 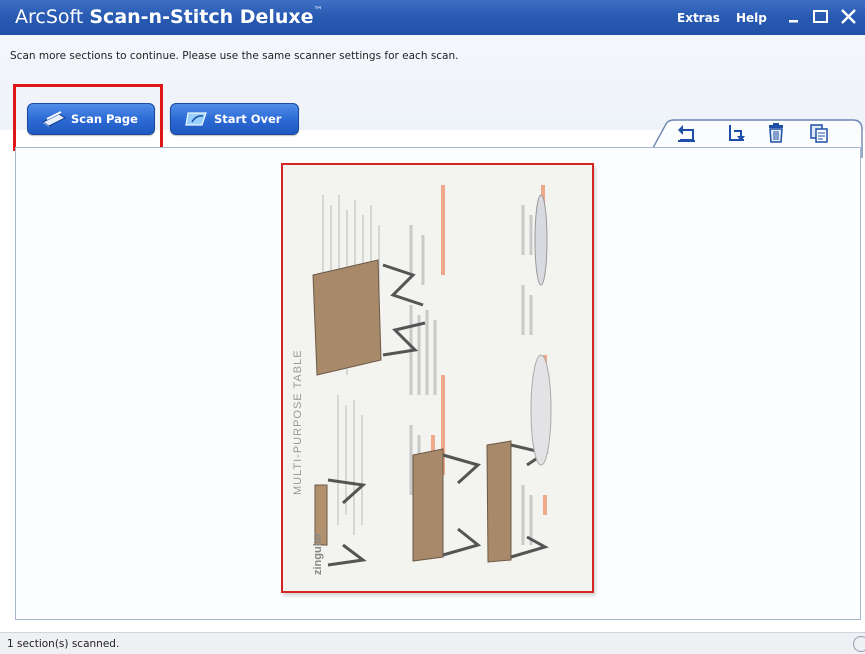 What do you see at coordinates (687, 133) in the screenshot?
I see `rotate-left-icon` at bounding box center [687, 133].